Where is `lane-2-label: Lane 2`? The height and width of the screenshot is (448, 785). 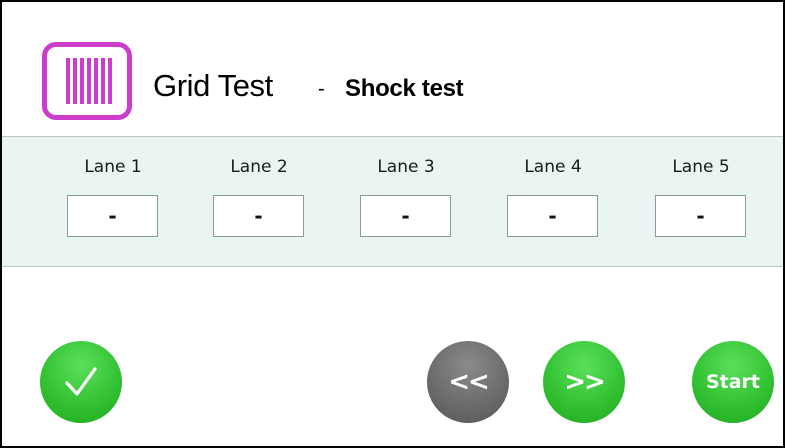 lane-2-label: Lane 2 is located at coordinates (259, 167).